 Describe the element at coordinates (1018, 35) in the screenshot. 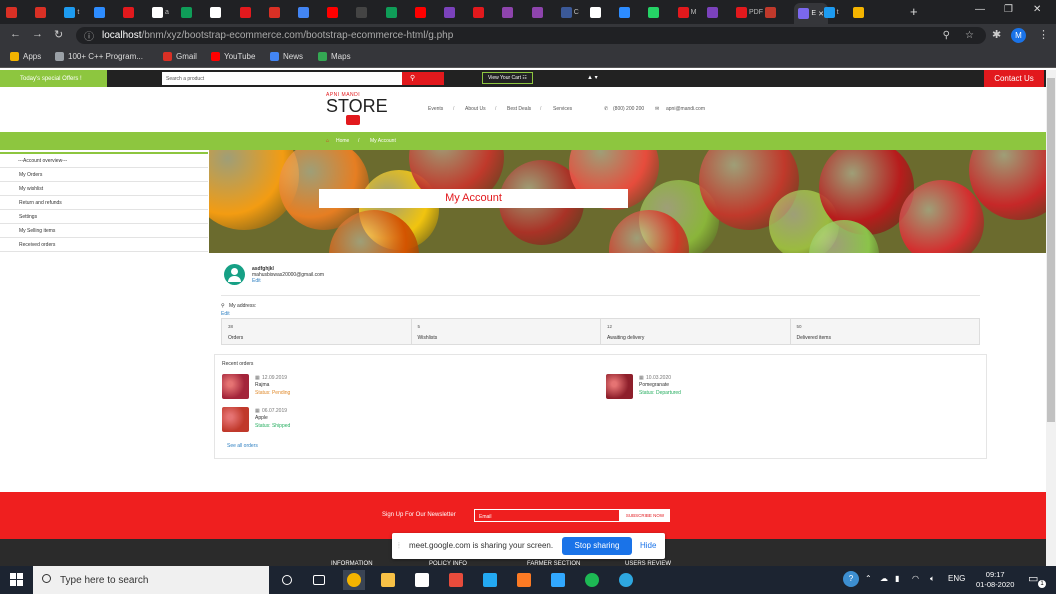

I see `profile-avatar: M` at that location.